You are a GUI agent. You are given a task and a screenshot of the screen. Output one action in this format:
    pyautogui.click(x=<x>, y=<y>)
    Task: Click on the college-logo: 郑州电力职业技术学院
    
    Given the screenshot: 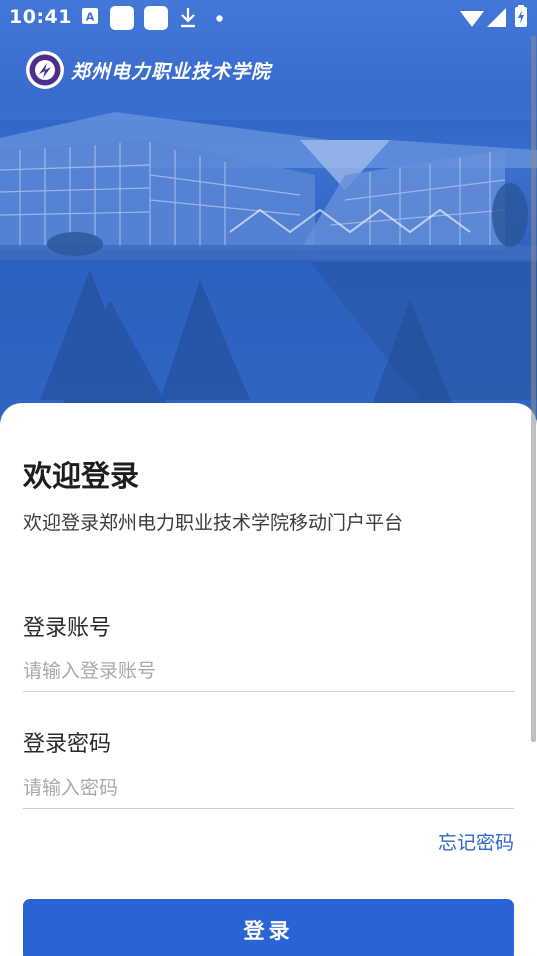 What is the action you would take?
    pyautogui.click(x=148, y=70)
    